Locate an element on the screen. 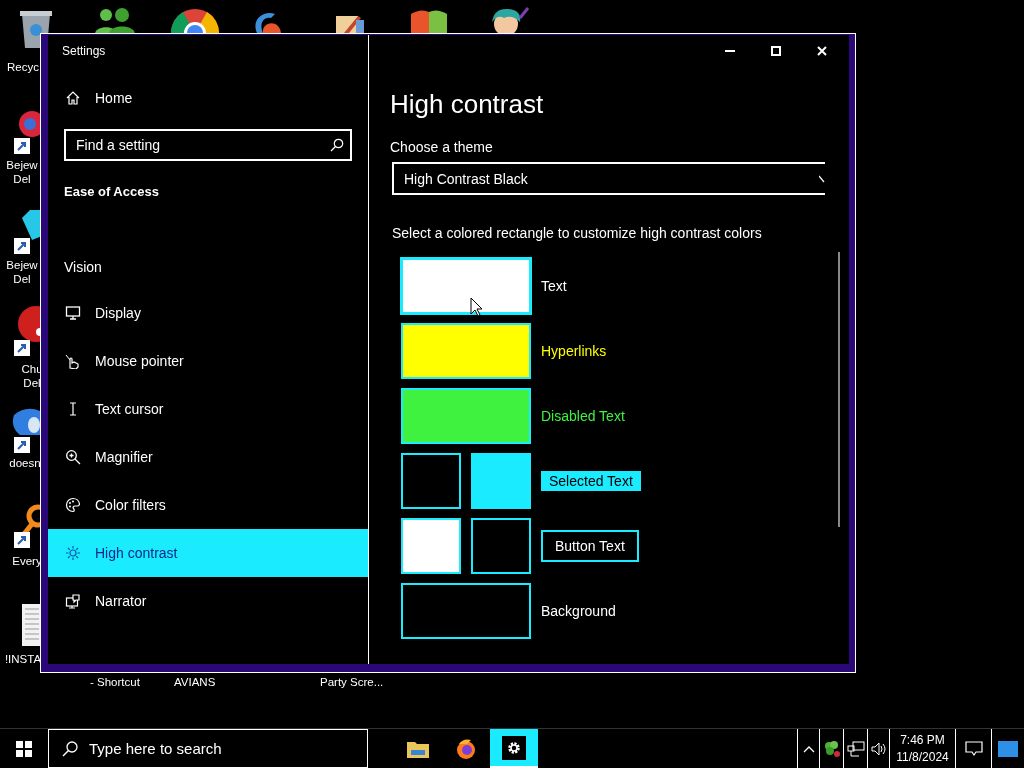 The image size is (1024, 768). desktop-icon-label: !INSTA is located at coordinates (23, 659).